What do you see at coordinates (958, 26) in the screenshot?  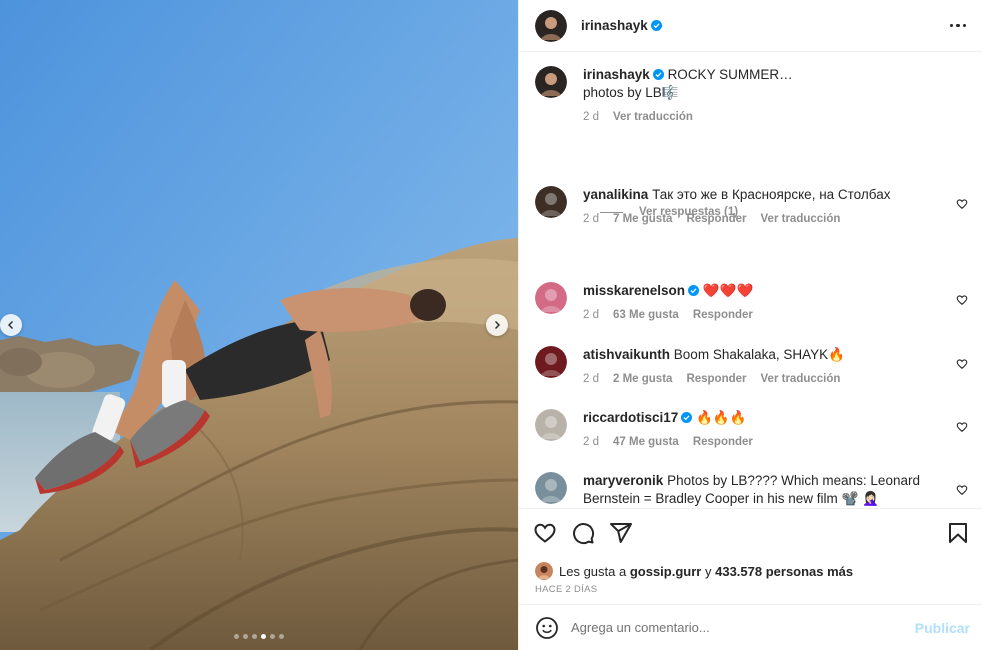 I see `more-icon` at bounding box center [958, 26].